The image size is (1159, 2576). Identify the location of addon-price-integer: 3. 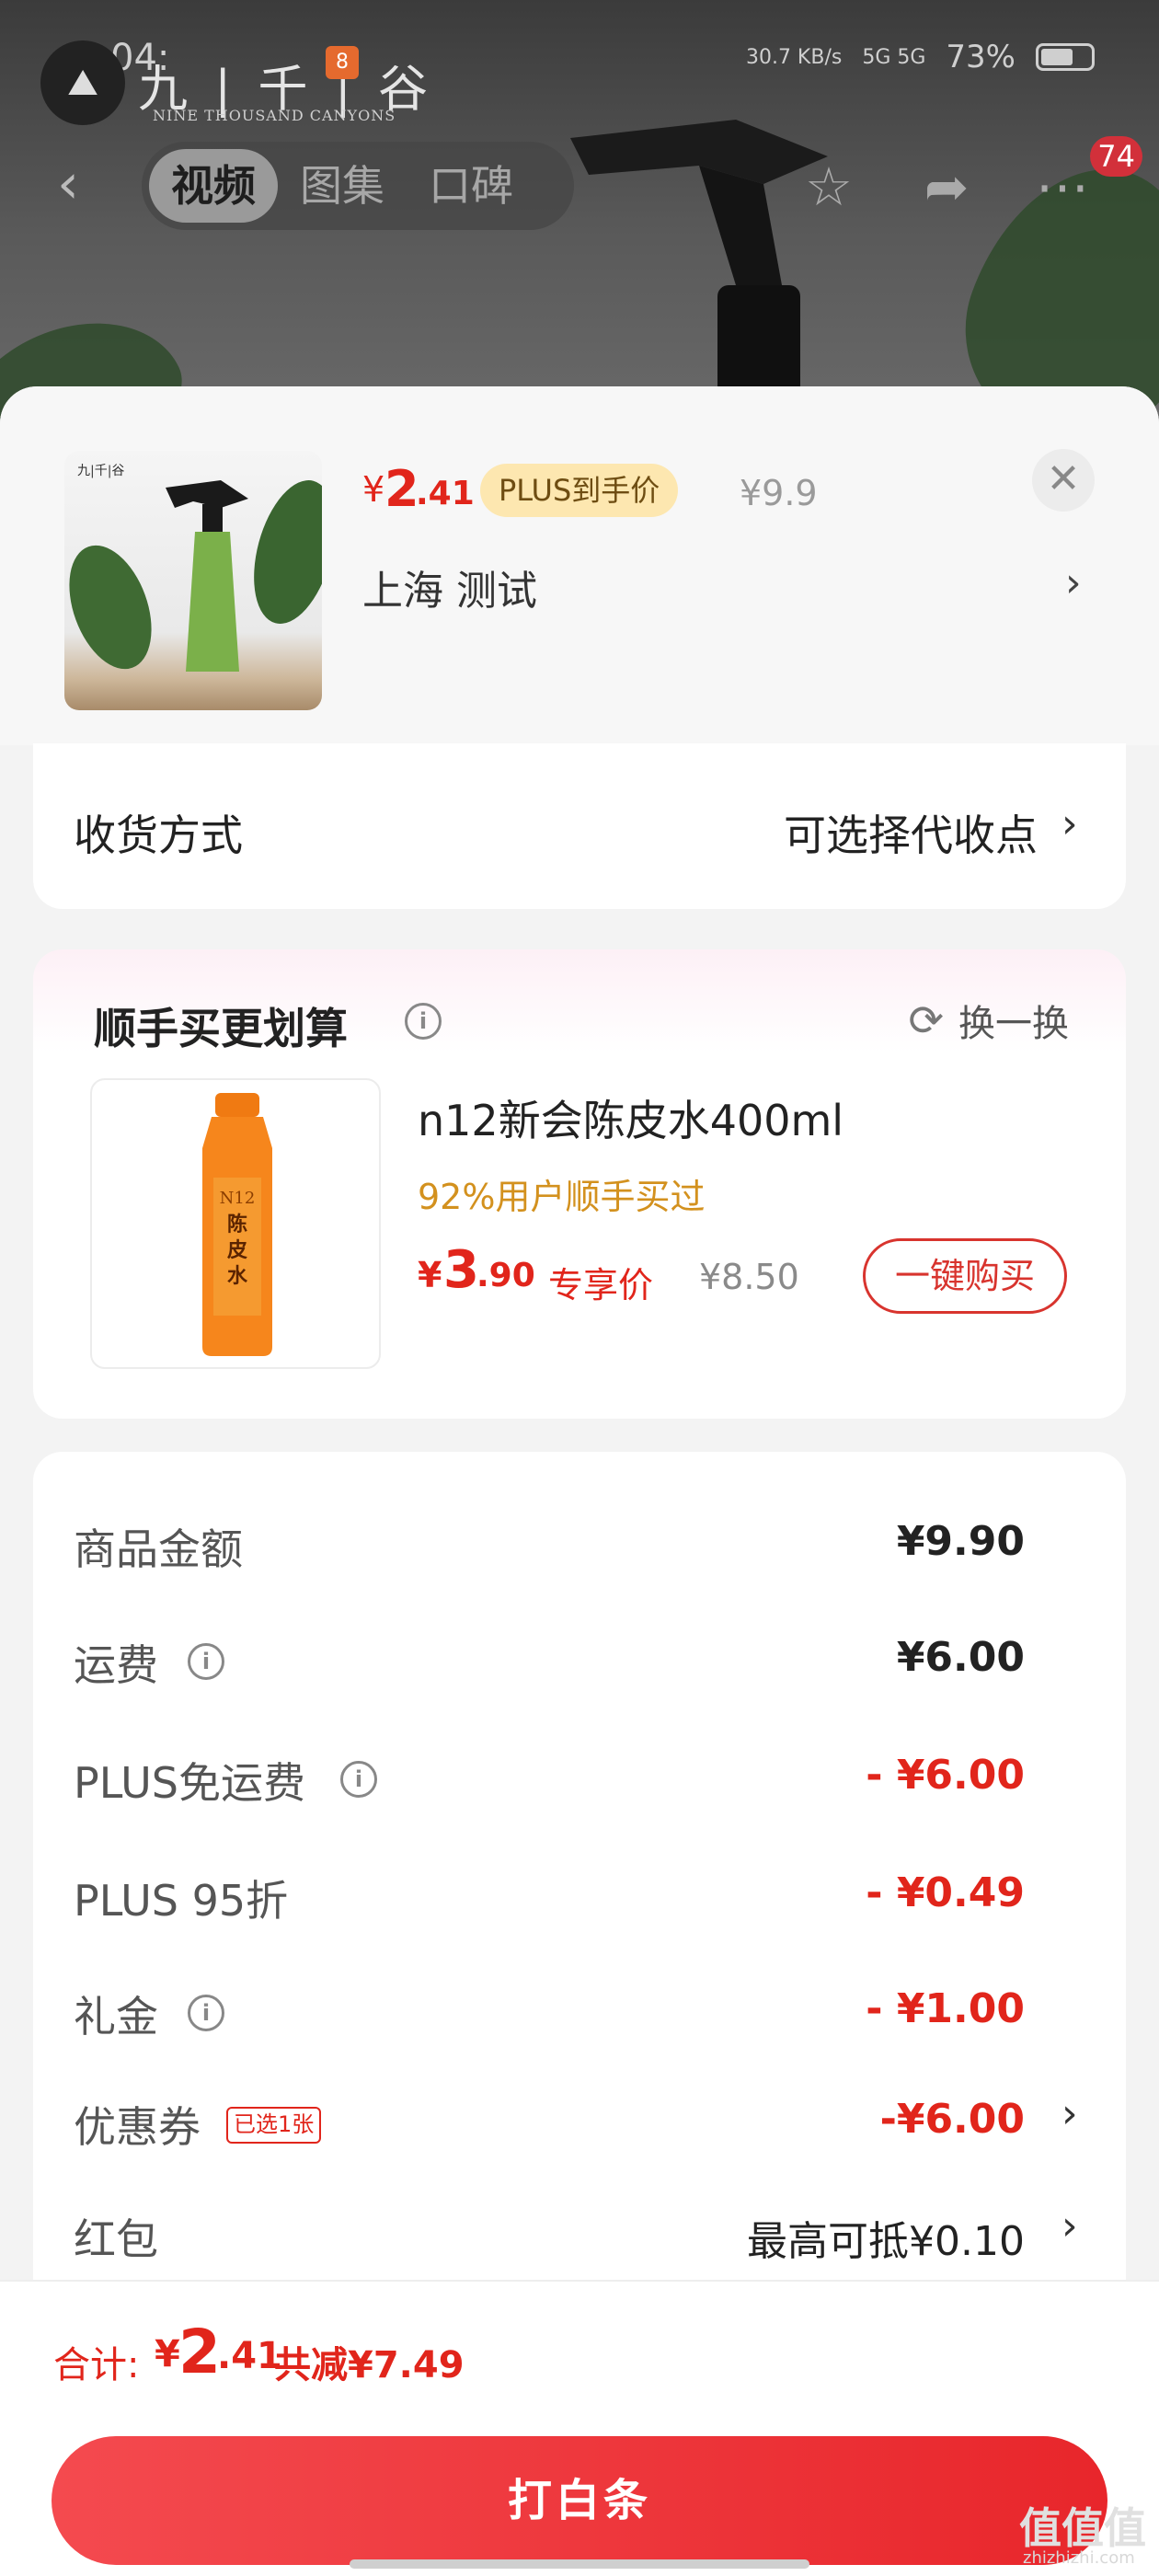
(461, 1270).